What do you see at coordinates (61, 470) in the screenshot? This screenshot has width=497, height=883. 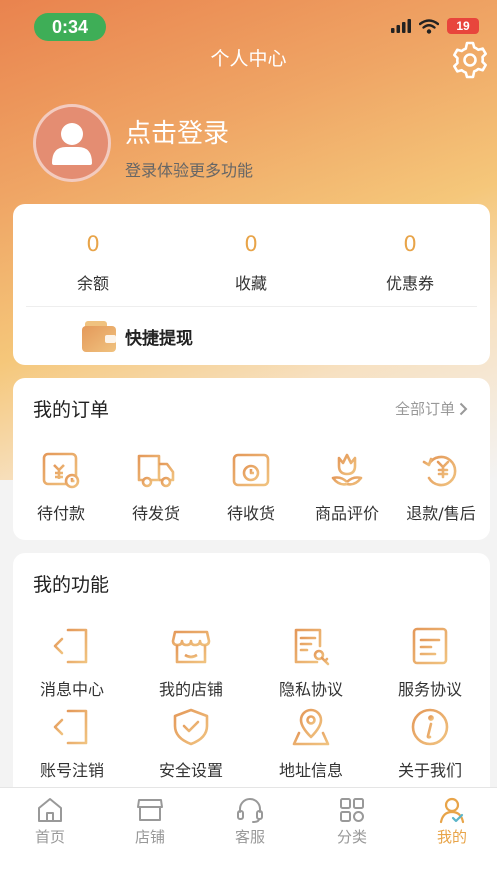 I see `pending-payment-icon` at bounding box center [61, 470].